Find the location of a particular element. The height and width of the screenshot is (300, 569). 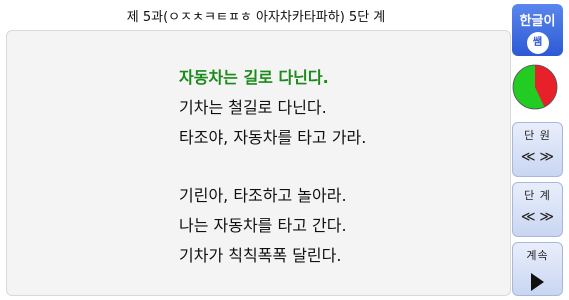

prev-unit-button: ≪ is located at coordinates (528, 157).